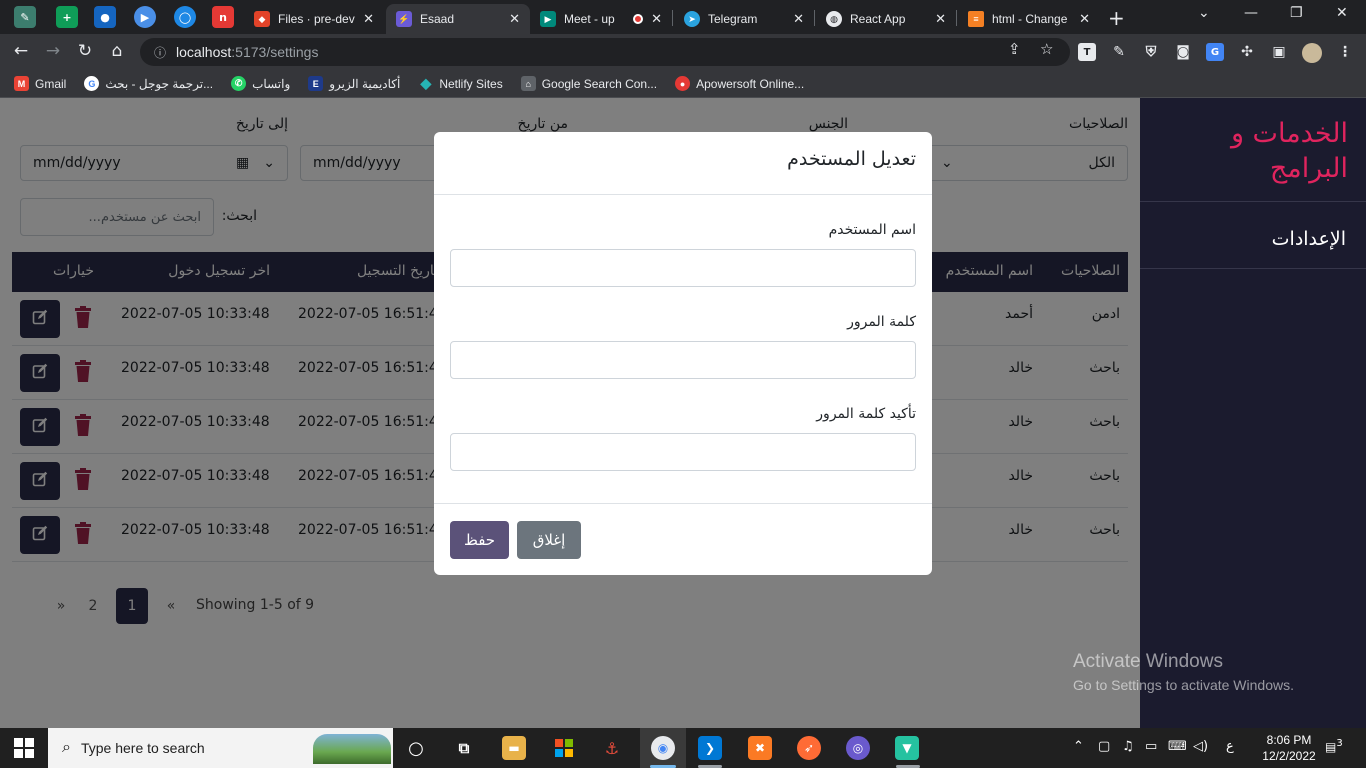  I want to click on circle-icon: ◯, so click(185, 17).